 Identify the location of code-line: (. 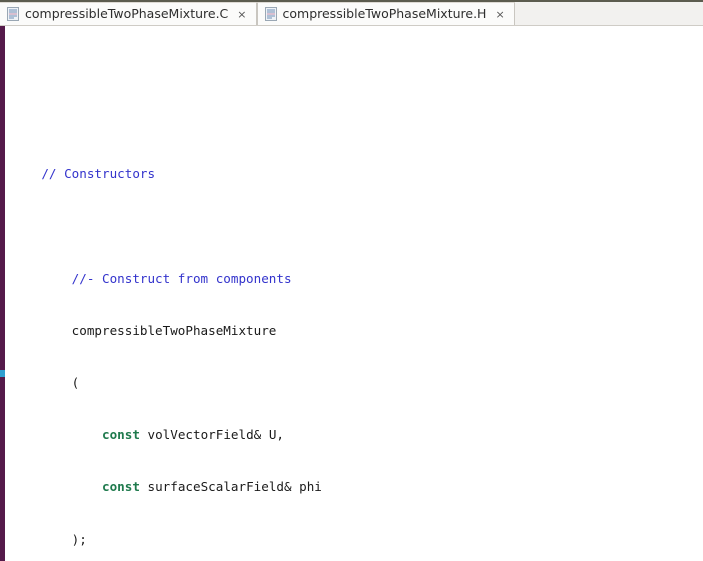
(45, 383).